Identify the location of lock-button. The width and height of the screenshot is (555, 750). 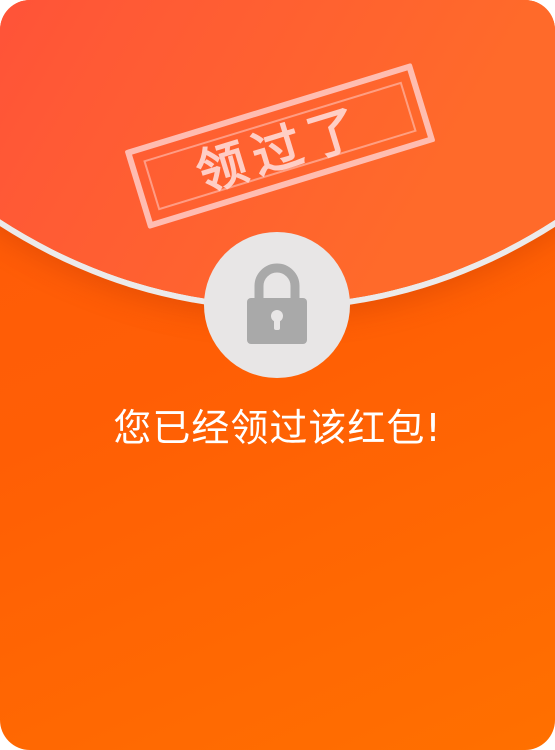
(277, 305).